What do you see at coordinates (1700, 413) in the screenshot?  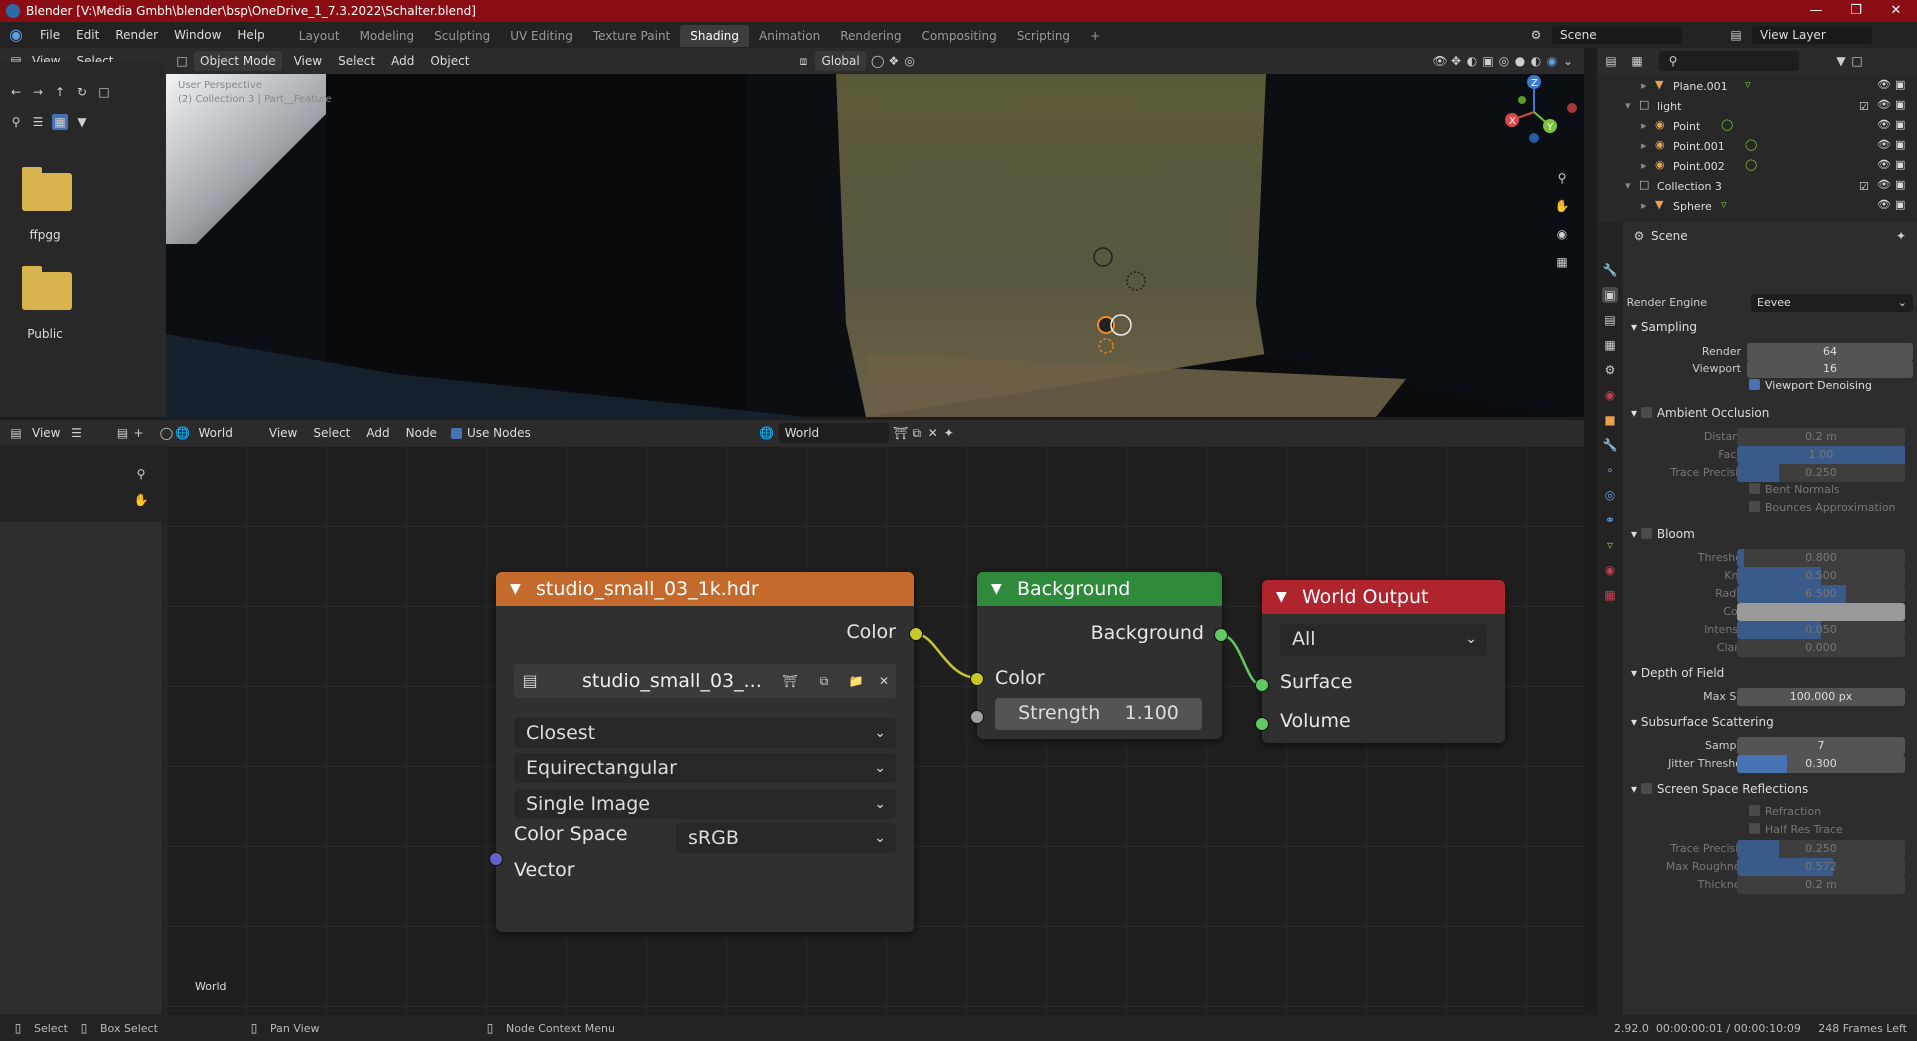 I see `ao-panel-header: ▾ Ambient Occlusion` at bounding box center [1700, 413].